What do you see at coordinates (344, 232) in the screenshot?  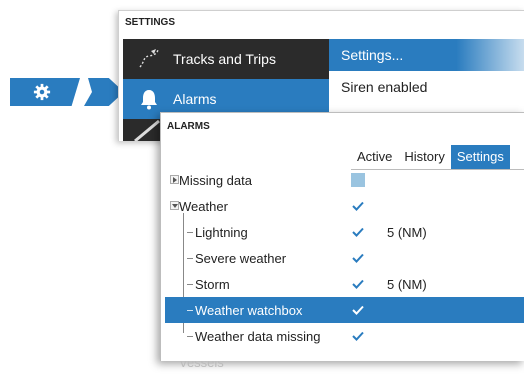 I see `alarm-row-lightning: Lightning 5 (NM)` at bounding box center [344, 232].